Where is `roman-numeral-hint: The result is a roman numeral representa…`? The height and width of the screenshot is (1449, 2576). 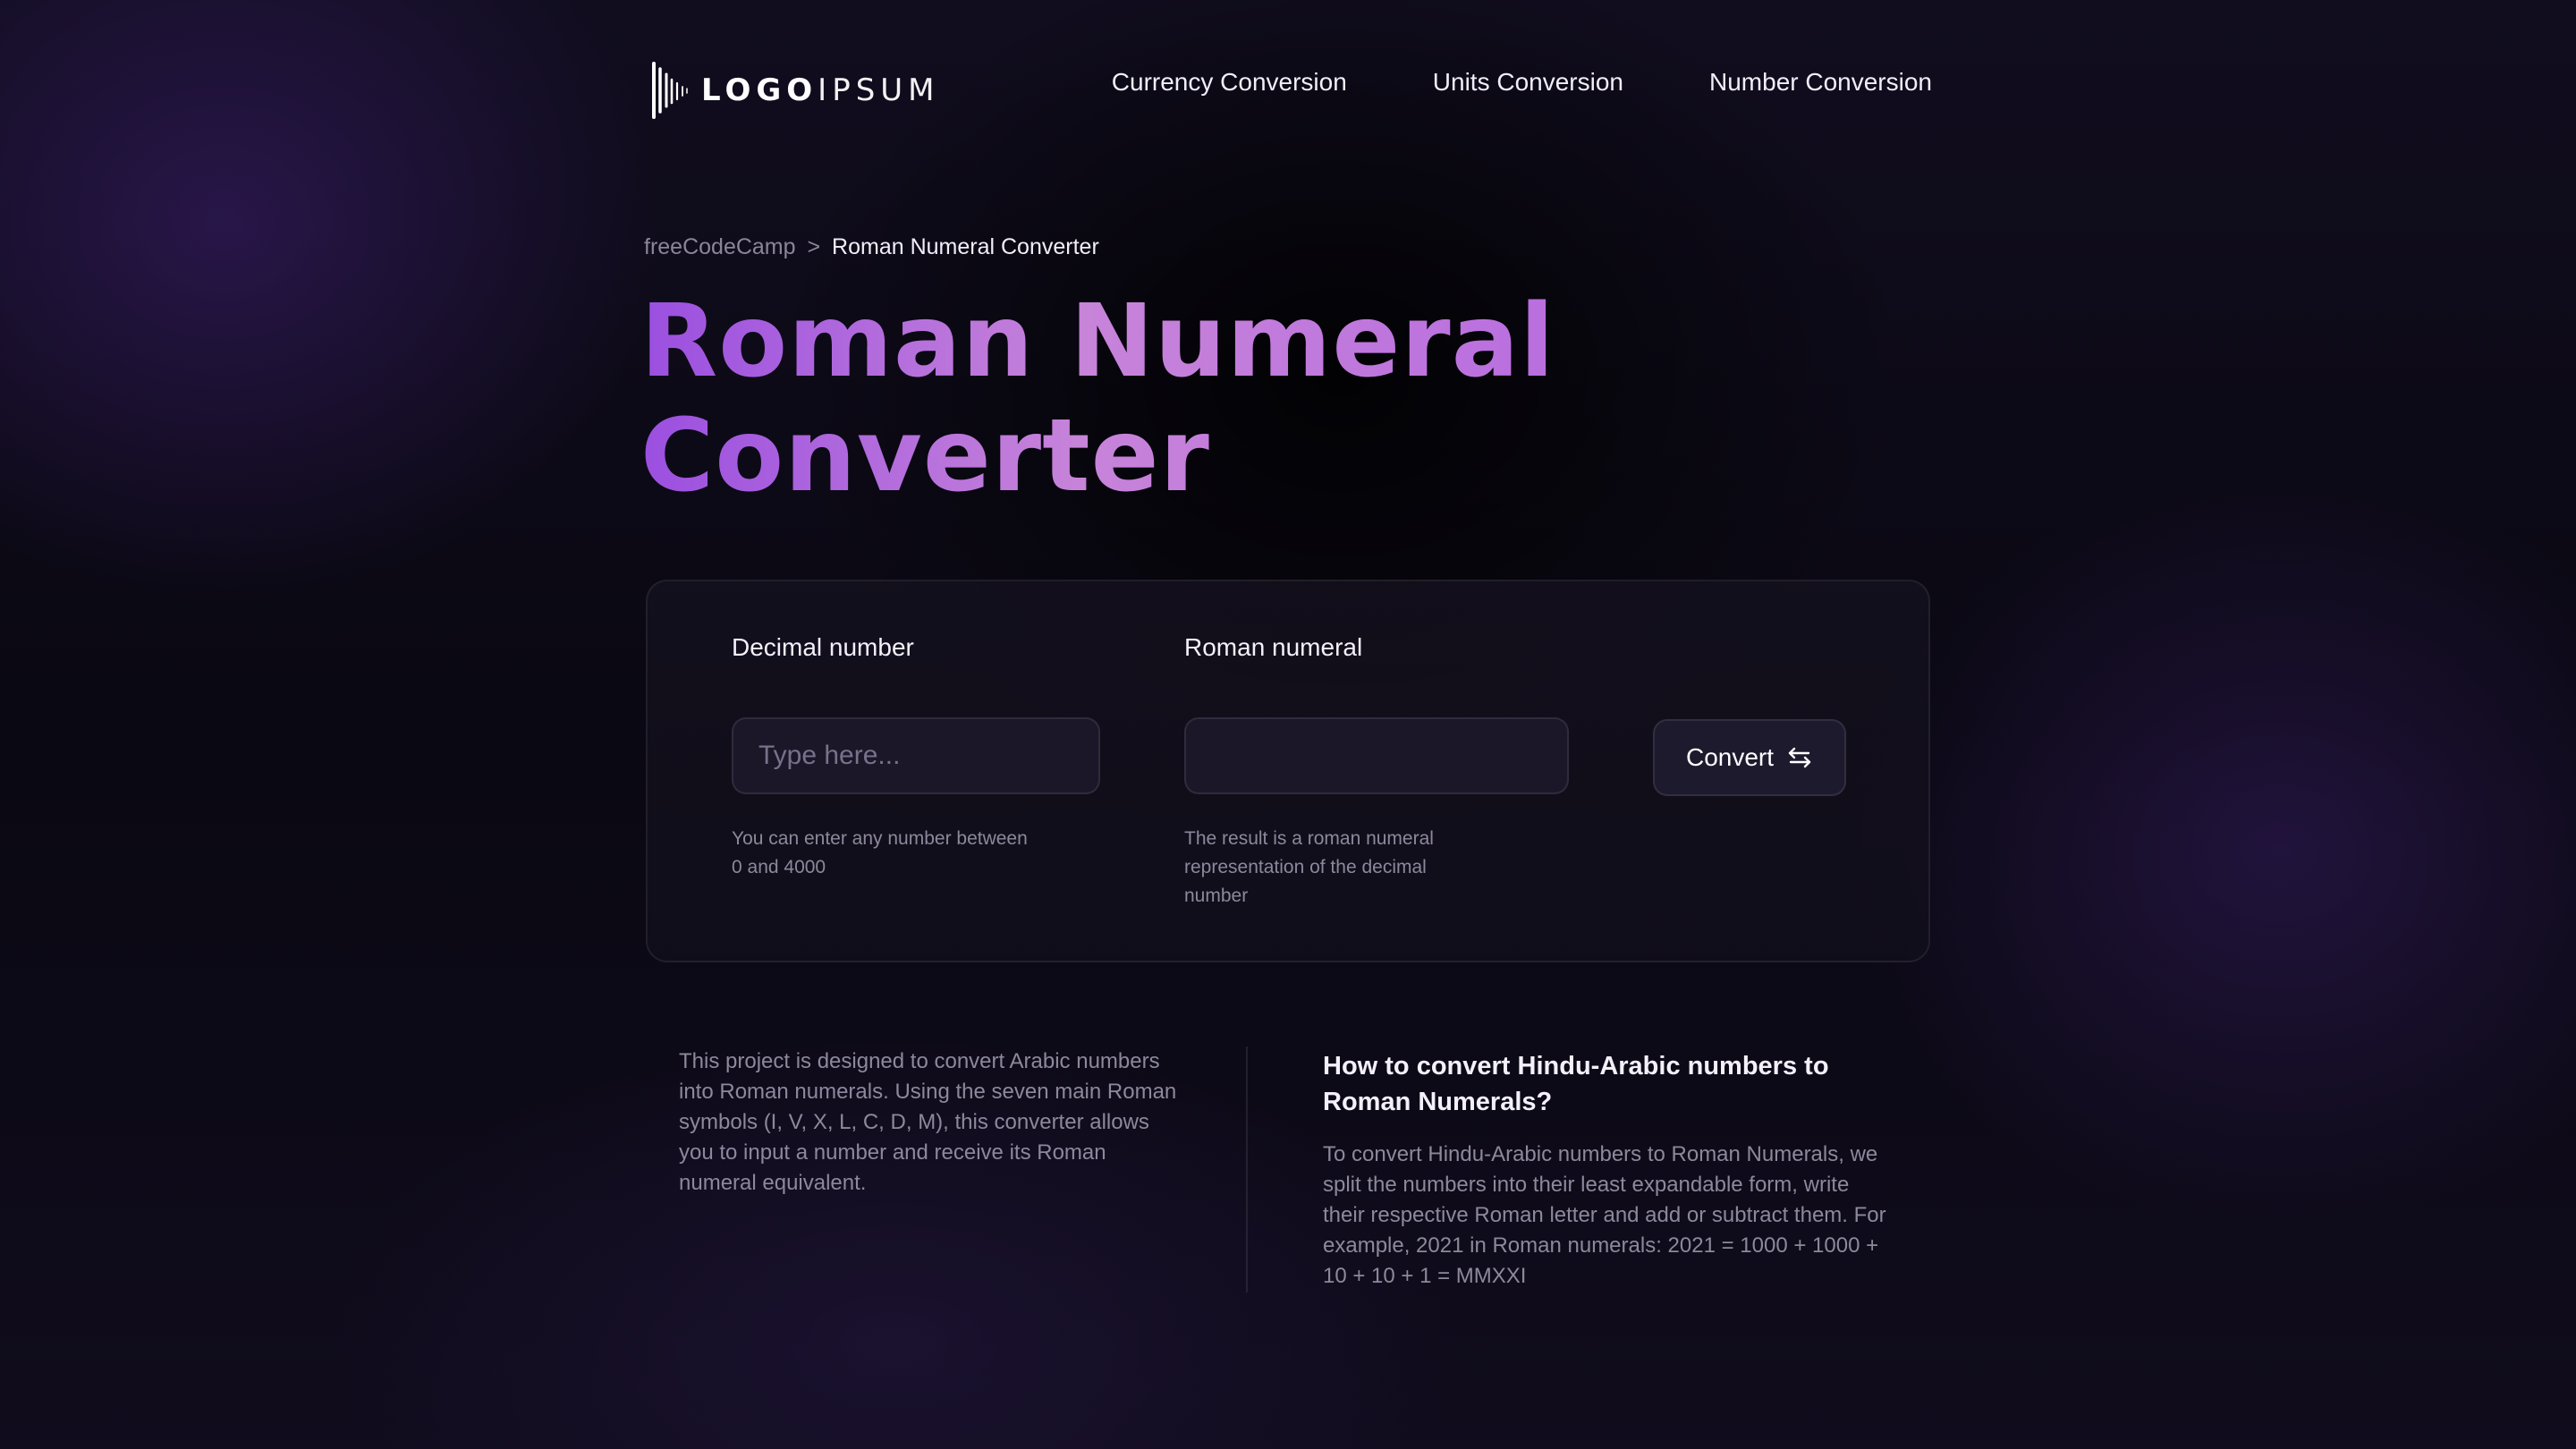 roman-numeral-hint: The result is a roman numeral representa… is located at coordinates (1336, 868).